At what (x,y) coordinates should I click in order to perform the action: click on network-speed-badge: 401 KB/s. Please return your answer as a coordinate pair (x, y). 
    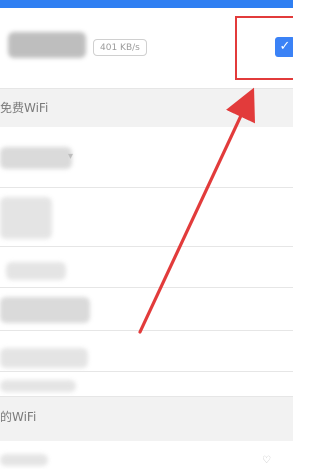
    Looking at the image, I should click on (120, 47).